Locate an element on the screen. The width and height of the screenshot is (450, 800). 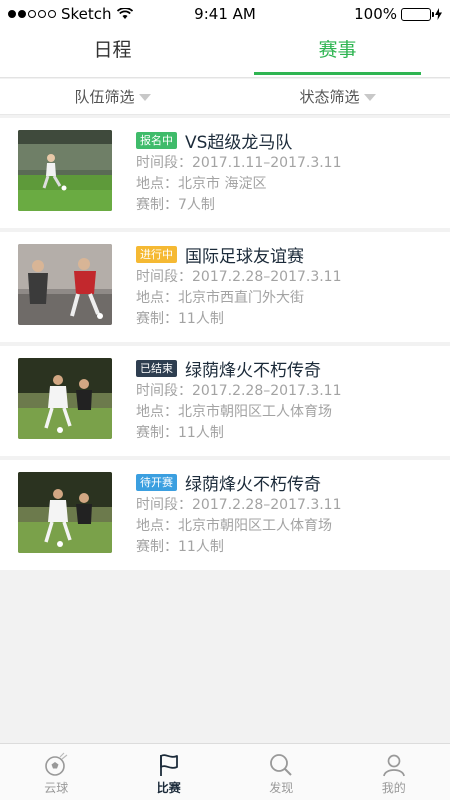
soccer-ball-icon is located at coordinates (56, 765).